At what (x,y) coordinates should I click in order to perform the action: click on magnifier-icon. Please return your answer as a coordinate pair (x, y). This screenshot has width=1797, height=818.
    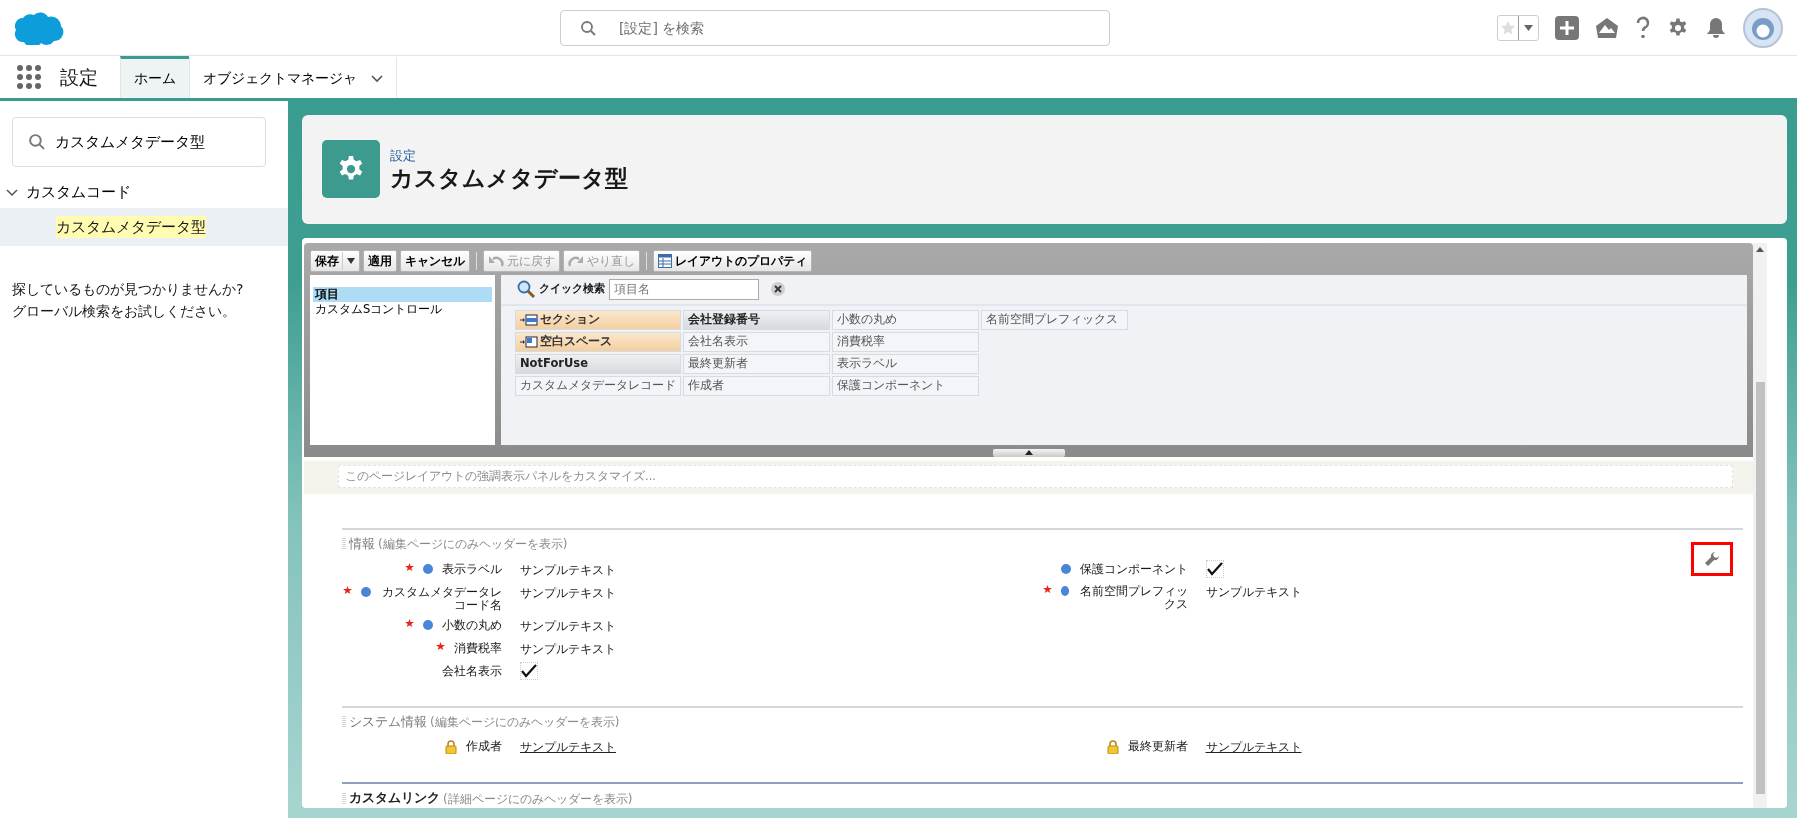
    Looking at the image, I should click on (526, 289).